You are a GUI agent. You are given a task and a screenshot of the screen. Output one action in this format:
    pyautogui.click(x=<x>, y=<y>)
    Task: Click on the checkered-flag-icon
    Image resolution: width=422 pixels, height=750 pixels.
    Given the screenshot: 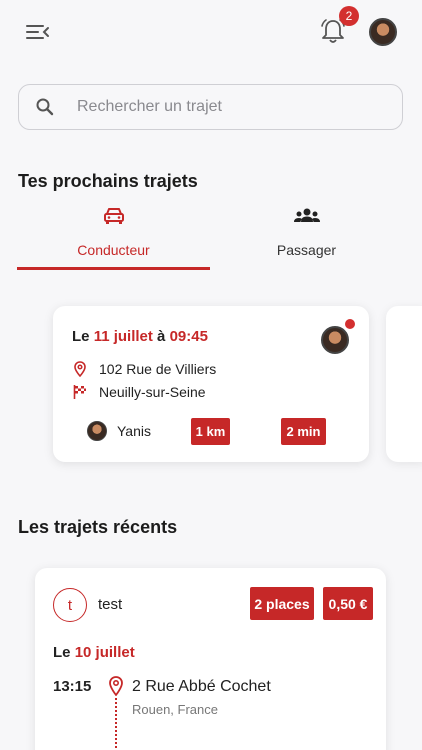 What is the action you would take?
    pyautogui.click(x=79, y=392)
    